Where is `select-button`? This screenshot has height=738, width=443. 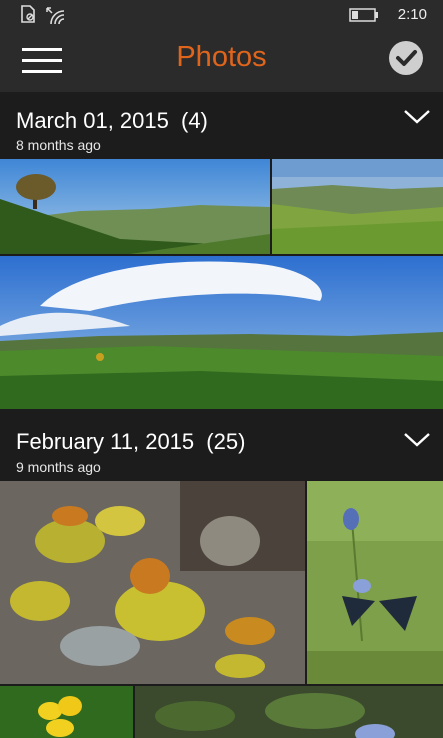 select-button is located at coordinates (406, 58).